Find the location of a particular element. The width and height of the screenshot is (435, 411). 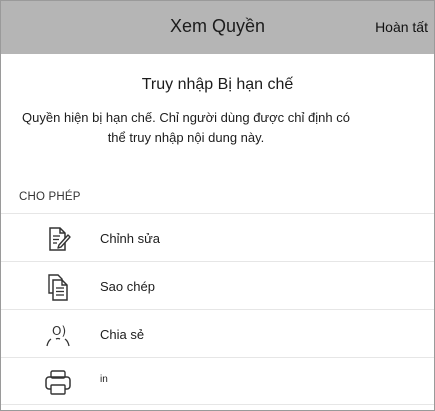

done-button: Hoàn tất is located at coordinates (401, 27).